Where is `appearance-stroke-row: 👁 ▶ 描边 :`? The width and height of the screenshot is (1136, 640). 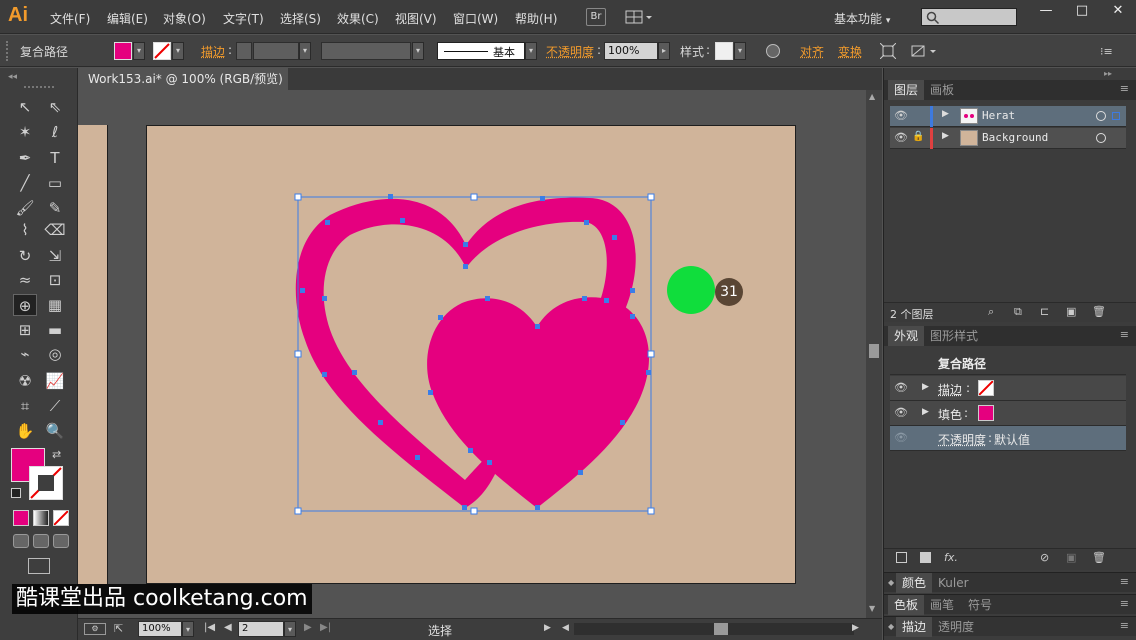
appearance-stroke-row: 👁 ▶ 描边 : is located at coordinates (1008, 388).